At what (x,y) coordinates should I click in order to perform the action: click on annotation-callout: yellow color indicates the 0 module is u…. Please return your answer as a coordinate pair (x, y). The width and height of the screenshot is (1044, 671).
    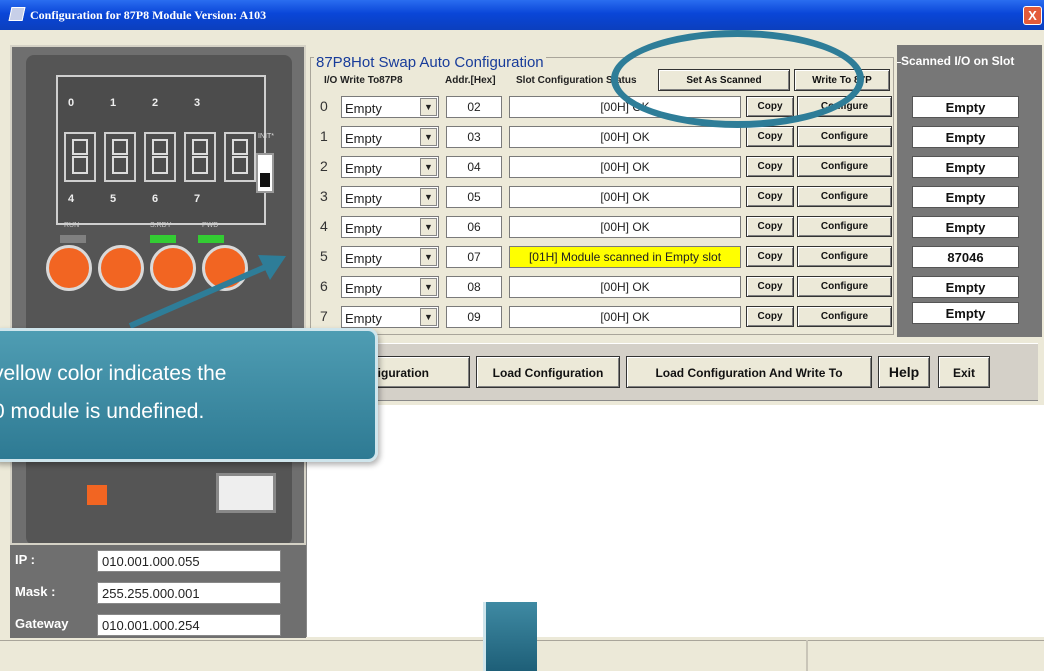
    Looking at the image, I should click on (189, 395).